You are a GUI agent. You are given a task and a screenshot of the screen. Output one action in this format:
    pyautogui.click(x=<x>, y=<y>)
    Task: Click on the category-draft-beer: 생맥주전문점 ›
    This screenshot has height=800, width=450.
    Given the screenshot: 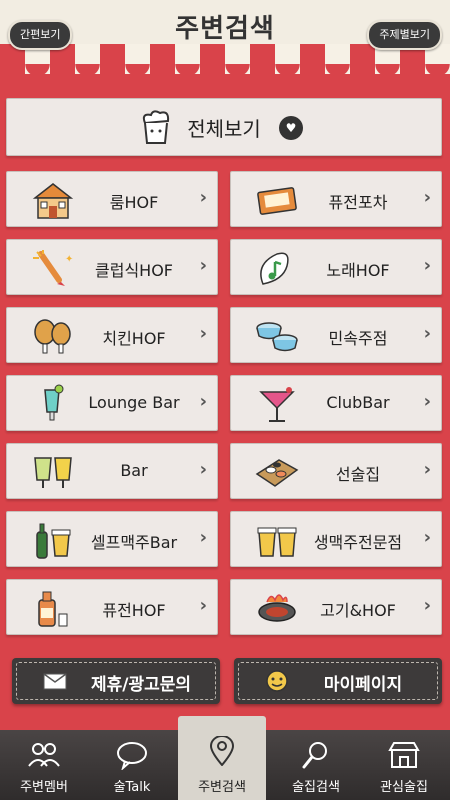 What is the action you would take?
    pyautogui.click(x=336, y=539)
    